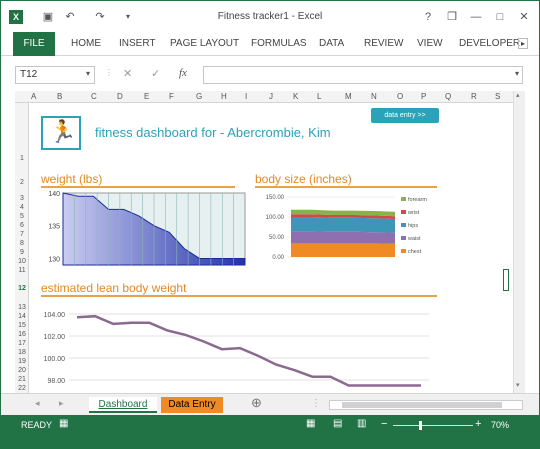  Describe the element at coordinates (22, 158) in the screenshot. I see `row-header: 1` at that location.